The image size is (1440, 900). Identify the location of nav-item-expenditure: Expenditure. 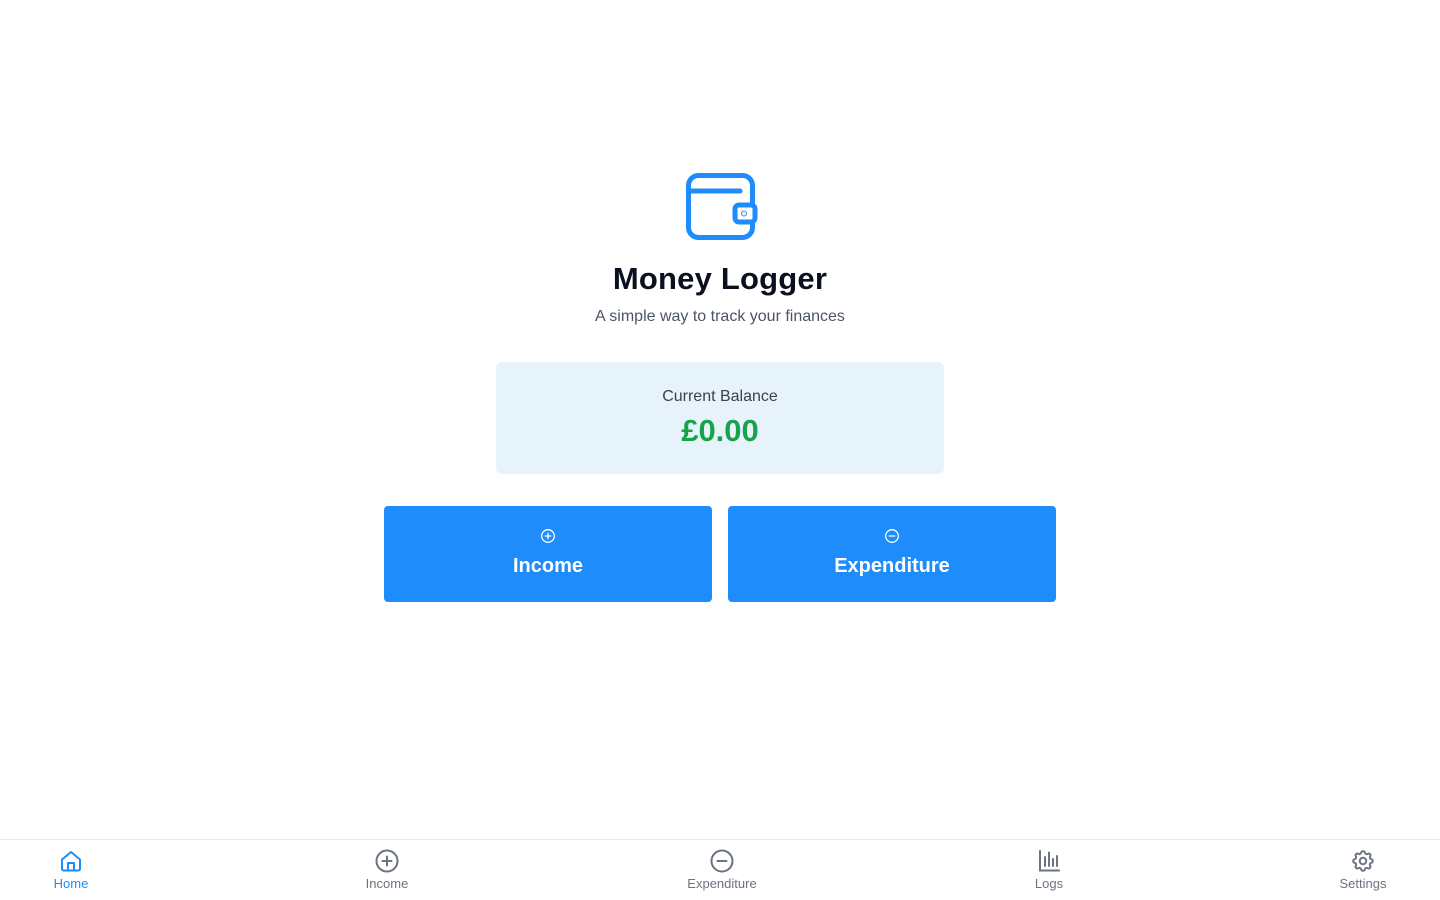
(722, 870).